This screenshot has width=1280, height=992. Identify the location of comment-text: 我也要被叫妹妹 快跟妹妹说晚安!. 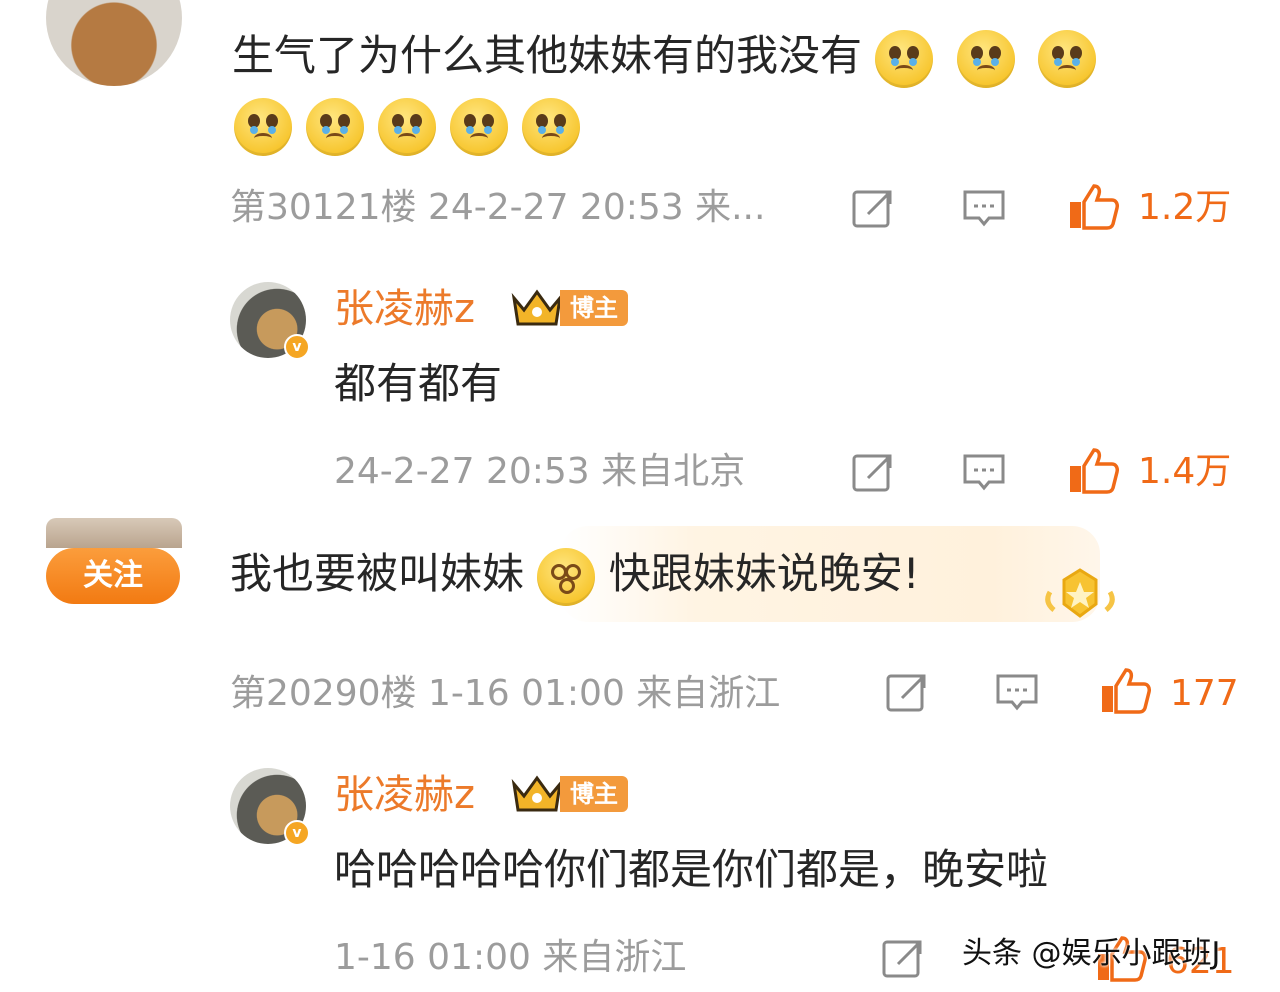
(575, 576).